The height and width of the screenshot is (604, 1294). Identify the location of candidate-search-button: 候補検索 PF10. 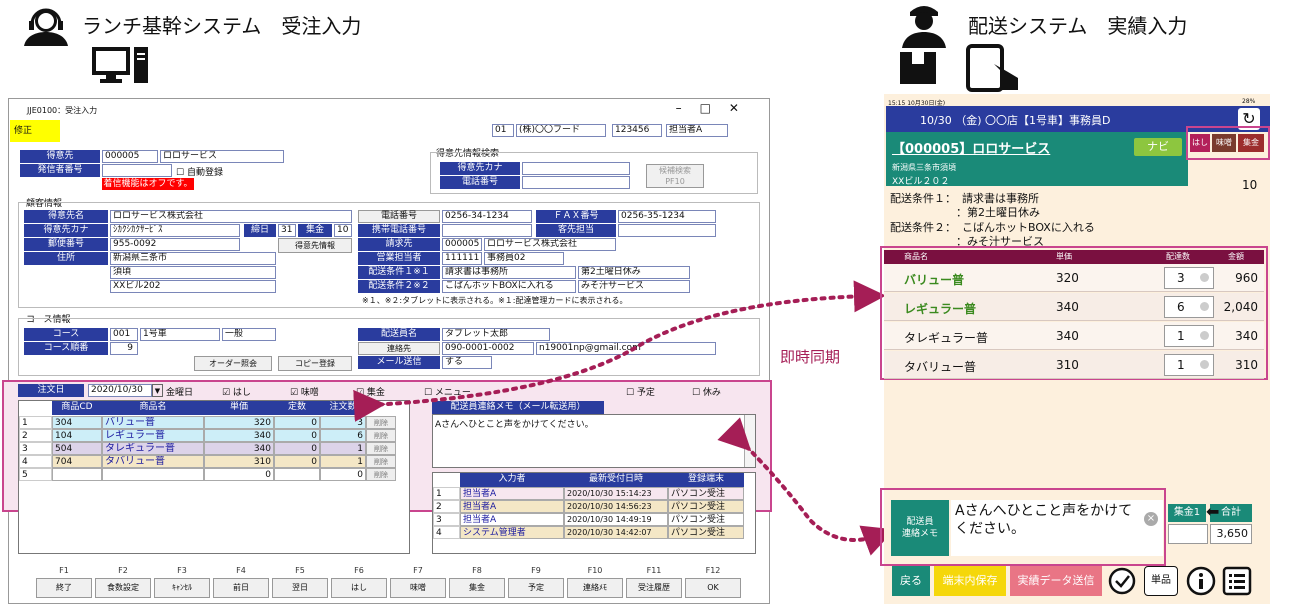
(675, 176).